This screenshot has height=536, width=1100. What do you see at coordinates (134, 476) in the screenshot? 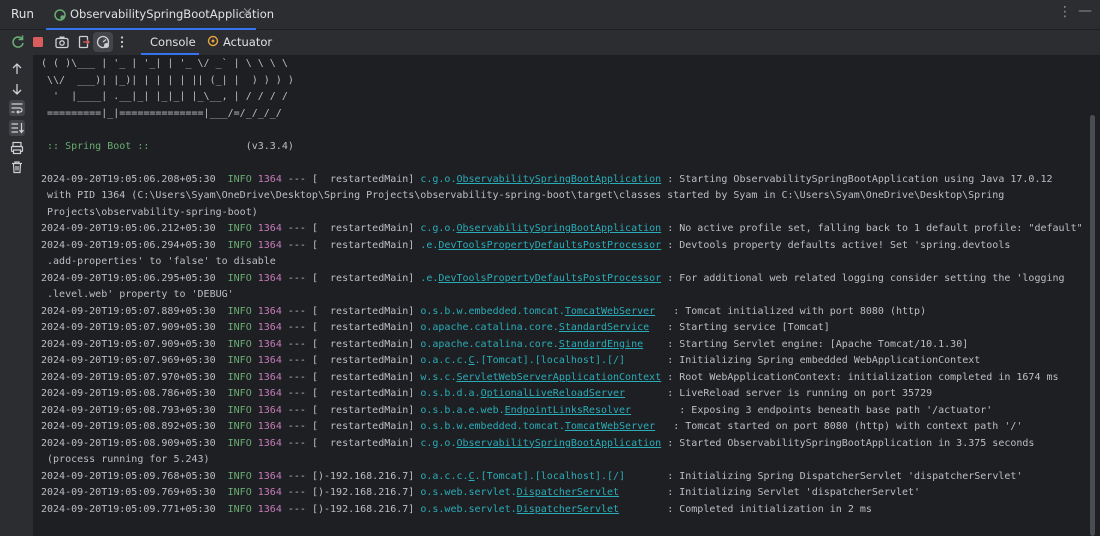
I see `log-timestamp: 2024-09-20T19:05:09.768+05:30` at bounding box center [134, 476].